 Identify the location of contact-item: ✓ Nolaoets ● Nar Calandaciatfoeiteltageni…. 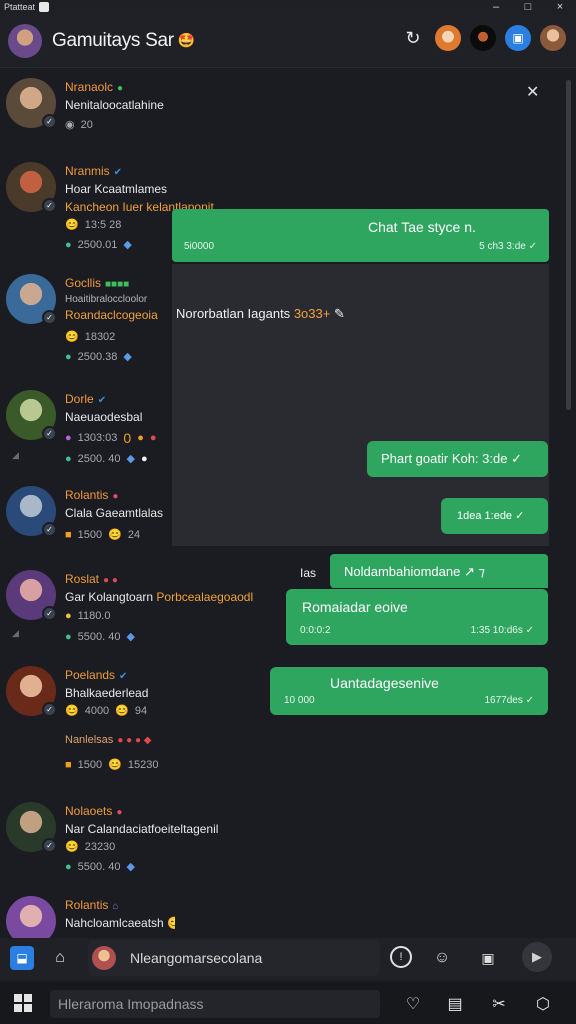
(109, 845).